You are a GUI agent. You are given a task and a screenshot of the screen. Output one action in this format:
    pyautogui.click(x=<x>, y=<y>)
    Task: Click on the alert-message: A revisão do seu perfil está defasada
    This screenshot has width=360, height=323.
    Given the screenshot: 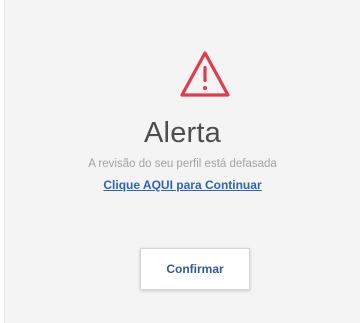 What is the action you would take?
    pyautogui.click(x=182, y=164)
    